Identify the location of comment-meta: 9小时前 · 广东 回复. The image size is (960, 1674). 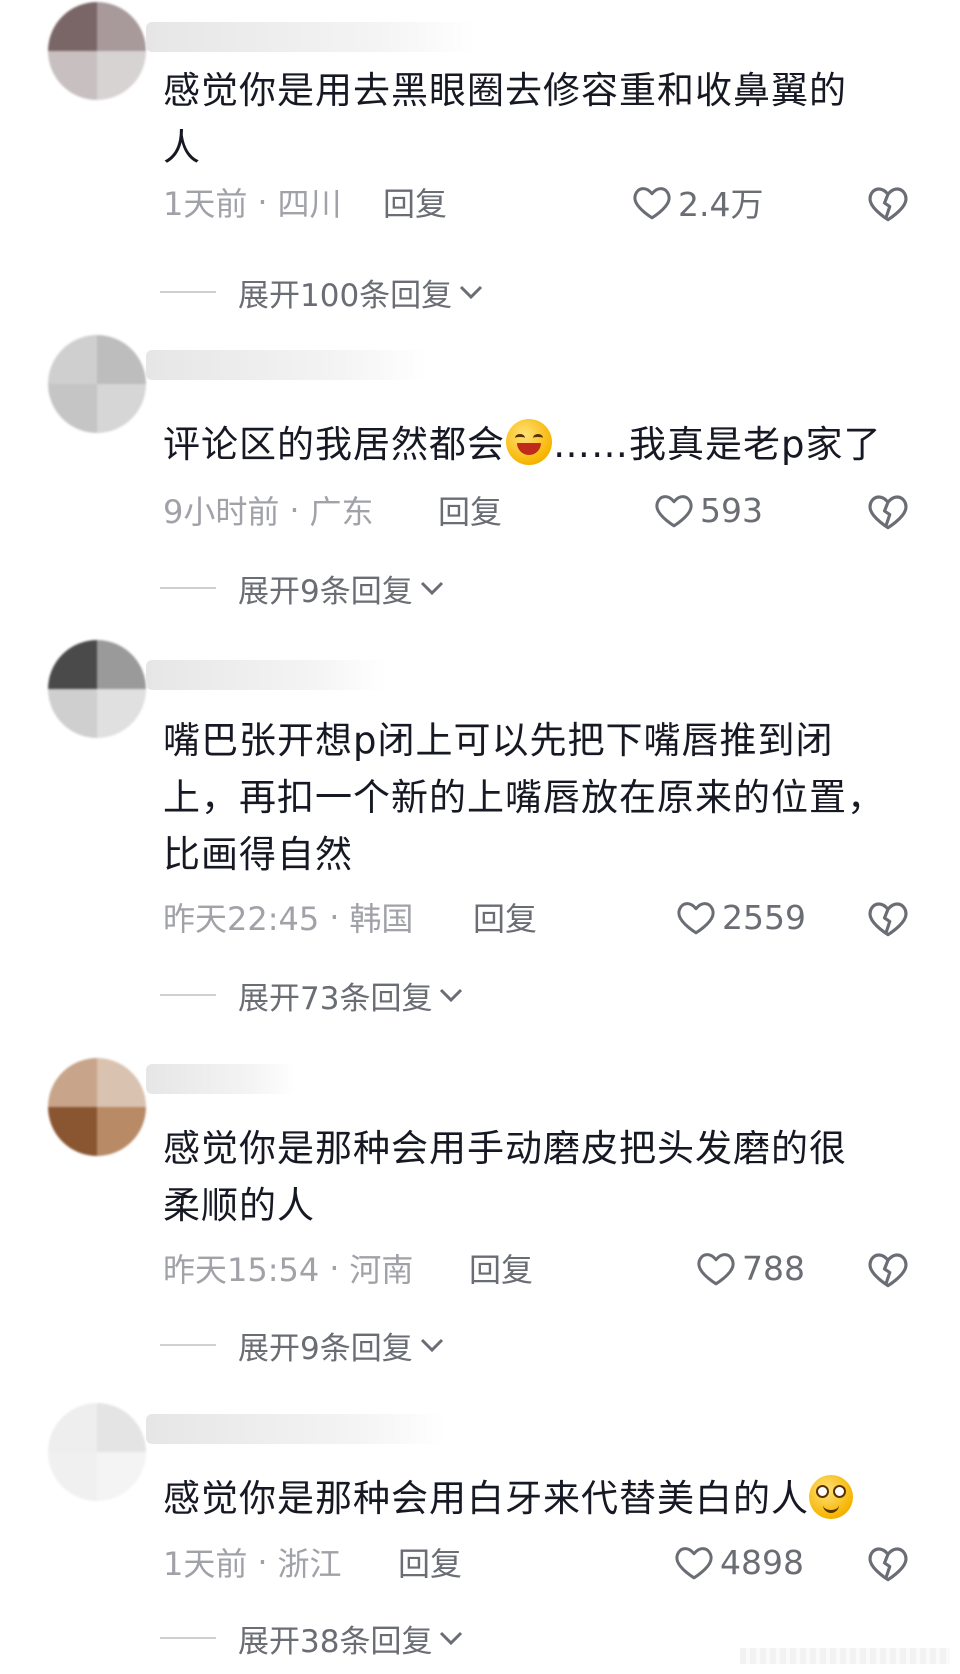
(332, 510).